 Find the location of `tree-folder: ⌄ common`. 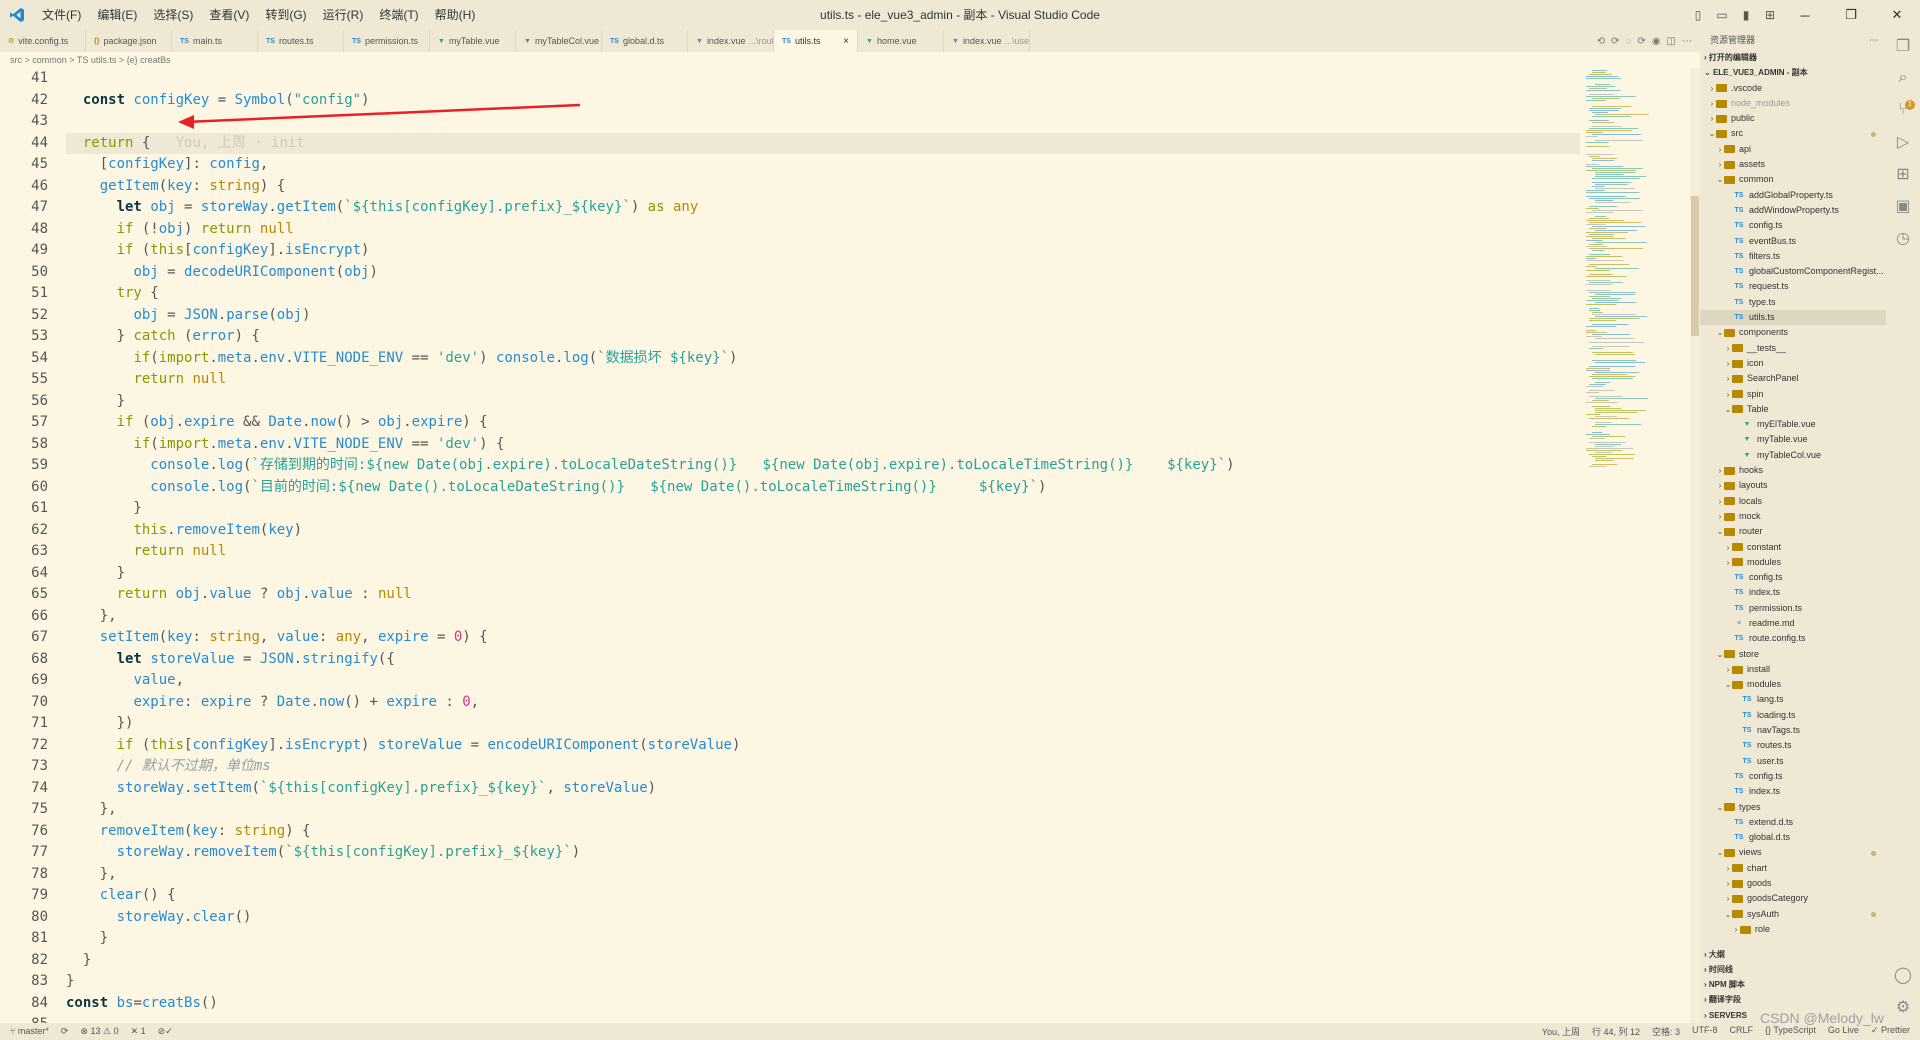

tree-folder: ⌄ common is located at coordinates (1793, 179).